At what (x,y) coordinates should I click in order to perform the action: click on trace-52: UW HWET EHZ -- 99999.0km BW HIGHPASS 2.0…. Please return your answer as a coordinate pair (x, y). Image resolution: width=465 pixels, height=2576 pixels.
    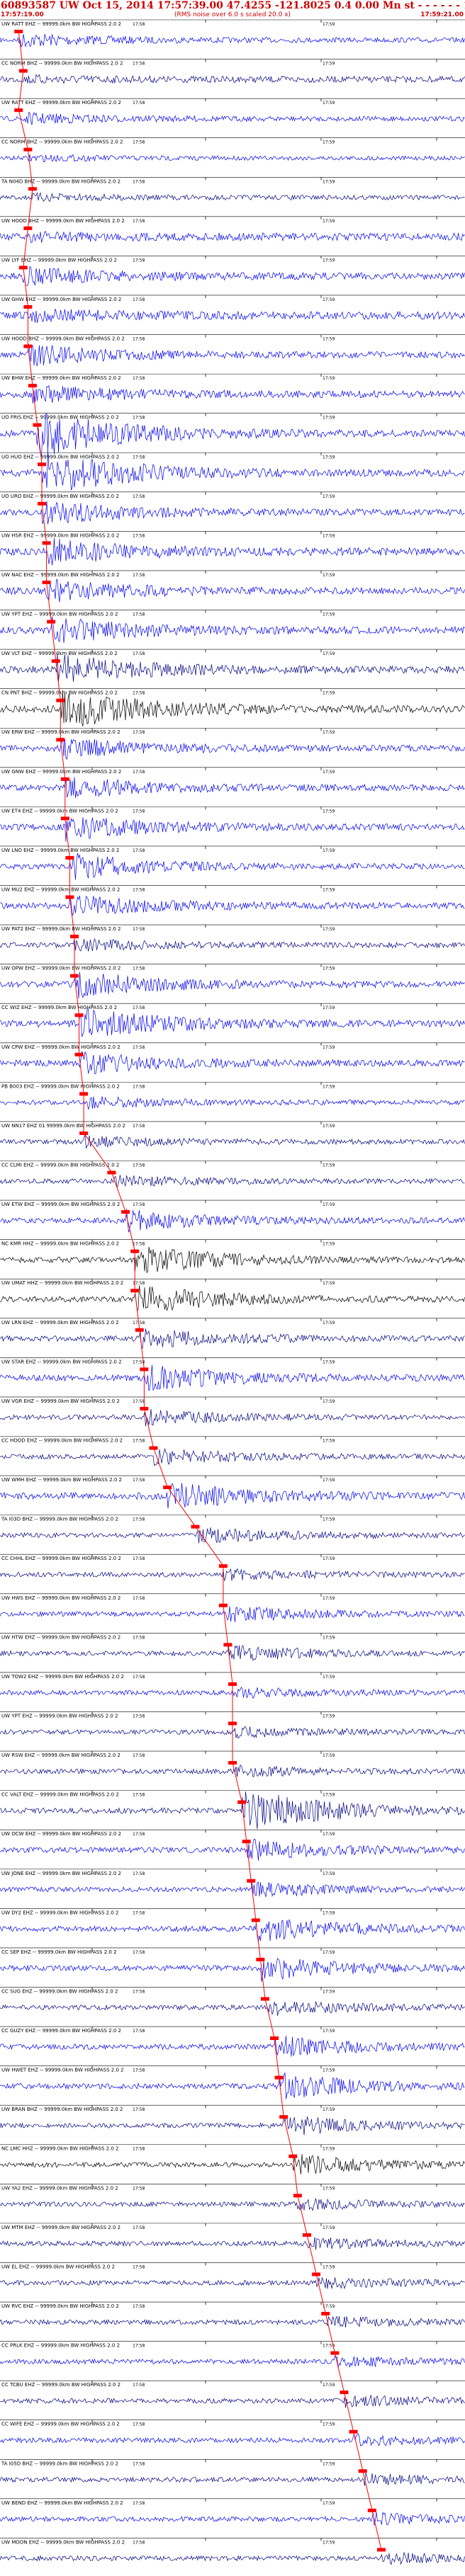
    Looking at the image, I should click on (232, 2082).